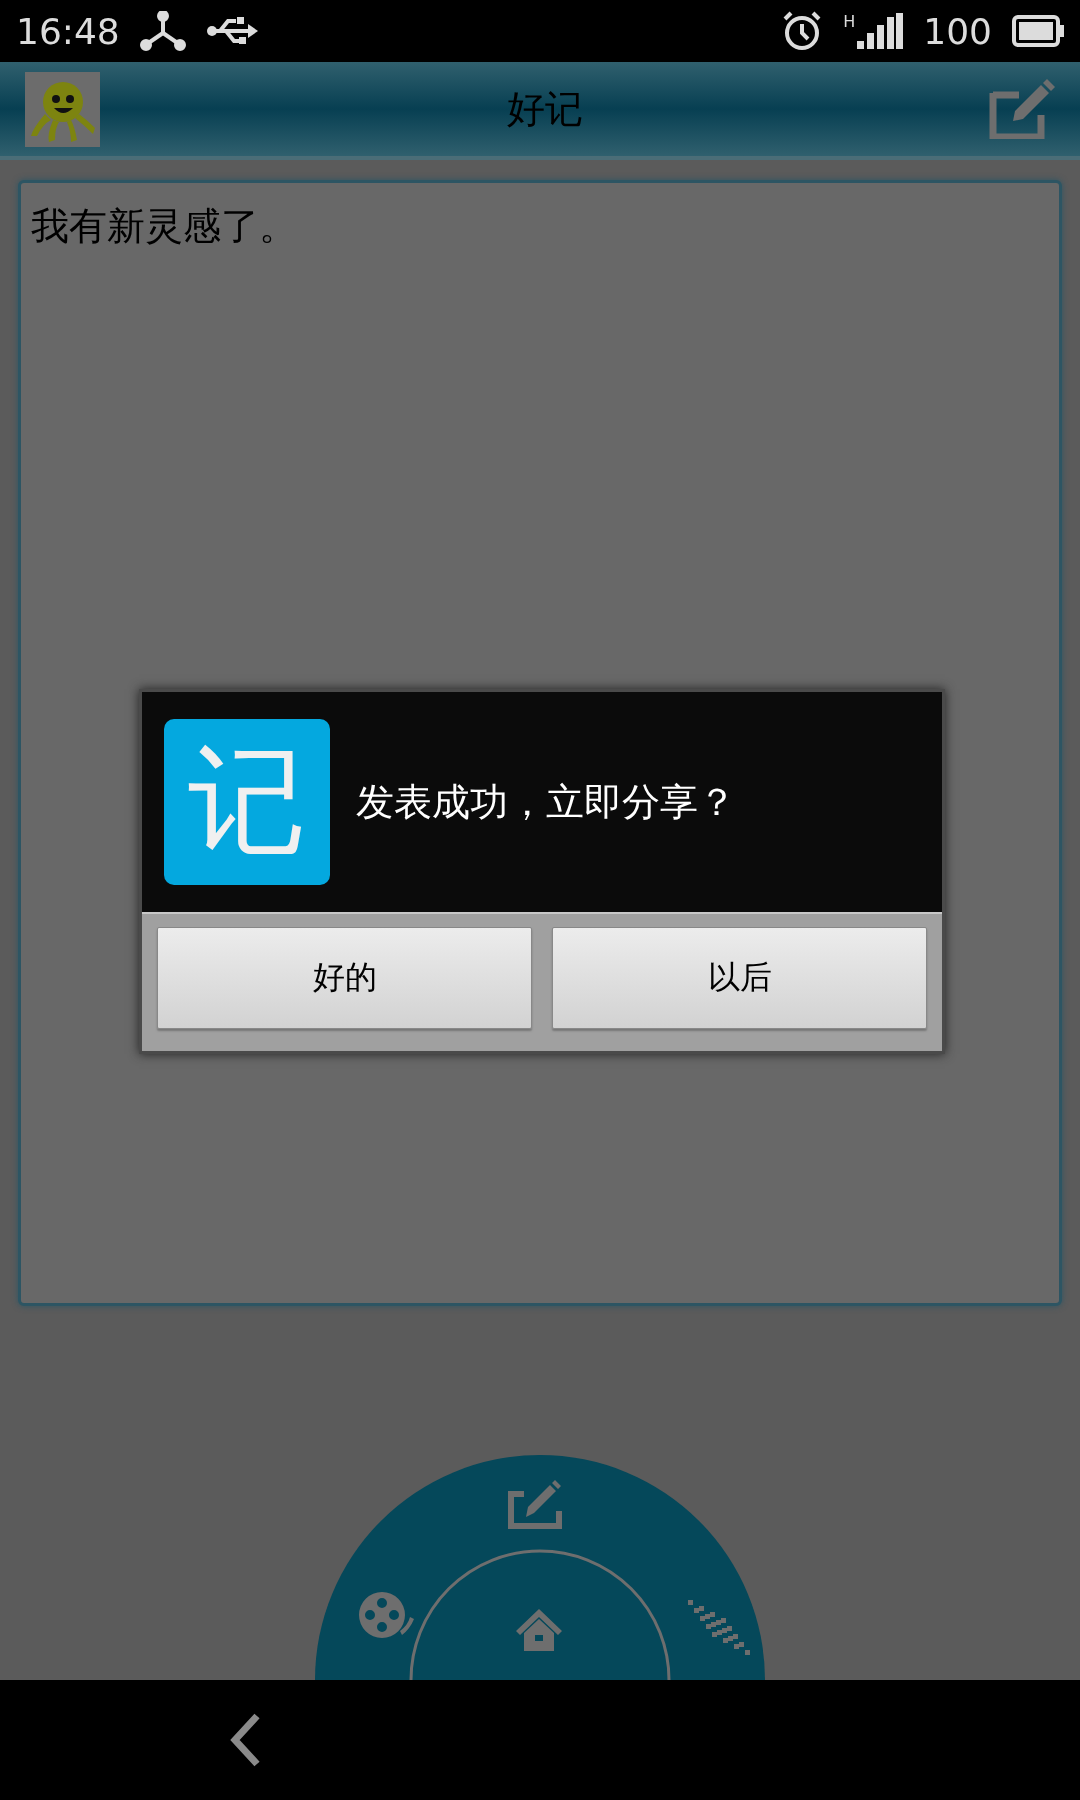 Image resolution: width=1080 pixels, height=1800 pixels. What do you see at coordinates (719, 1627) in the screenshot?
I see `dotted-grid-icon` at bounding box center [719, 1627].